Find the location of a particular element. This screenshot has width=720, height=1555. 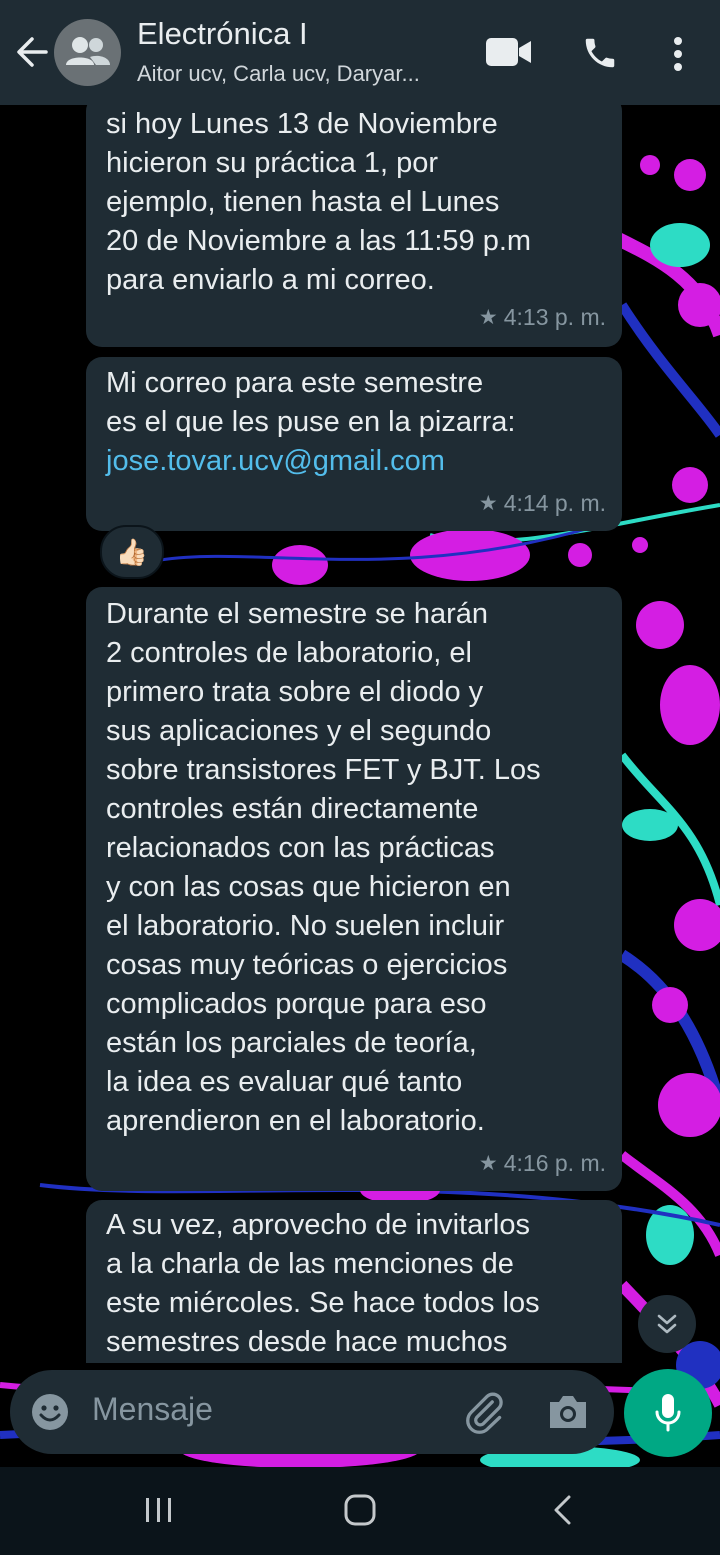

thumbs-up-reaction: 👍🏻 is located at coordinates (132, 551).